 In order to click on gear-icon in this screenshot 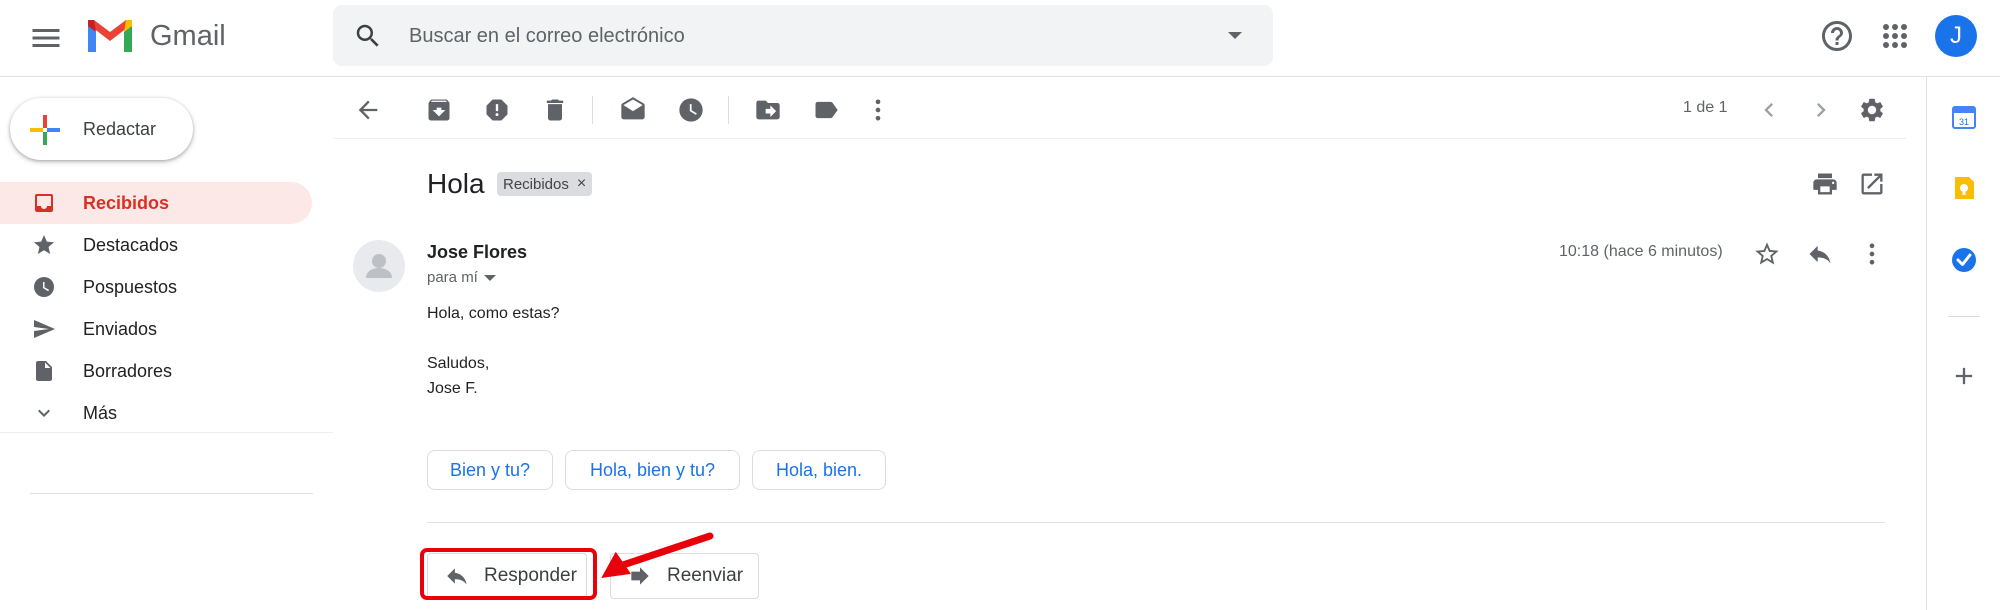, I will do `click(1872, 110)`.